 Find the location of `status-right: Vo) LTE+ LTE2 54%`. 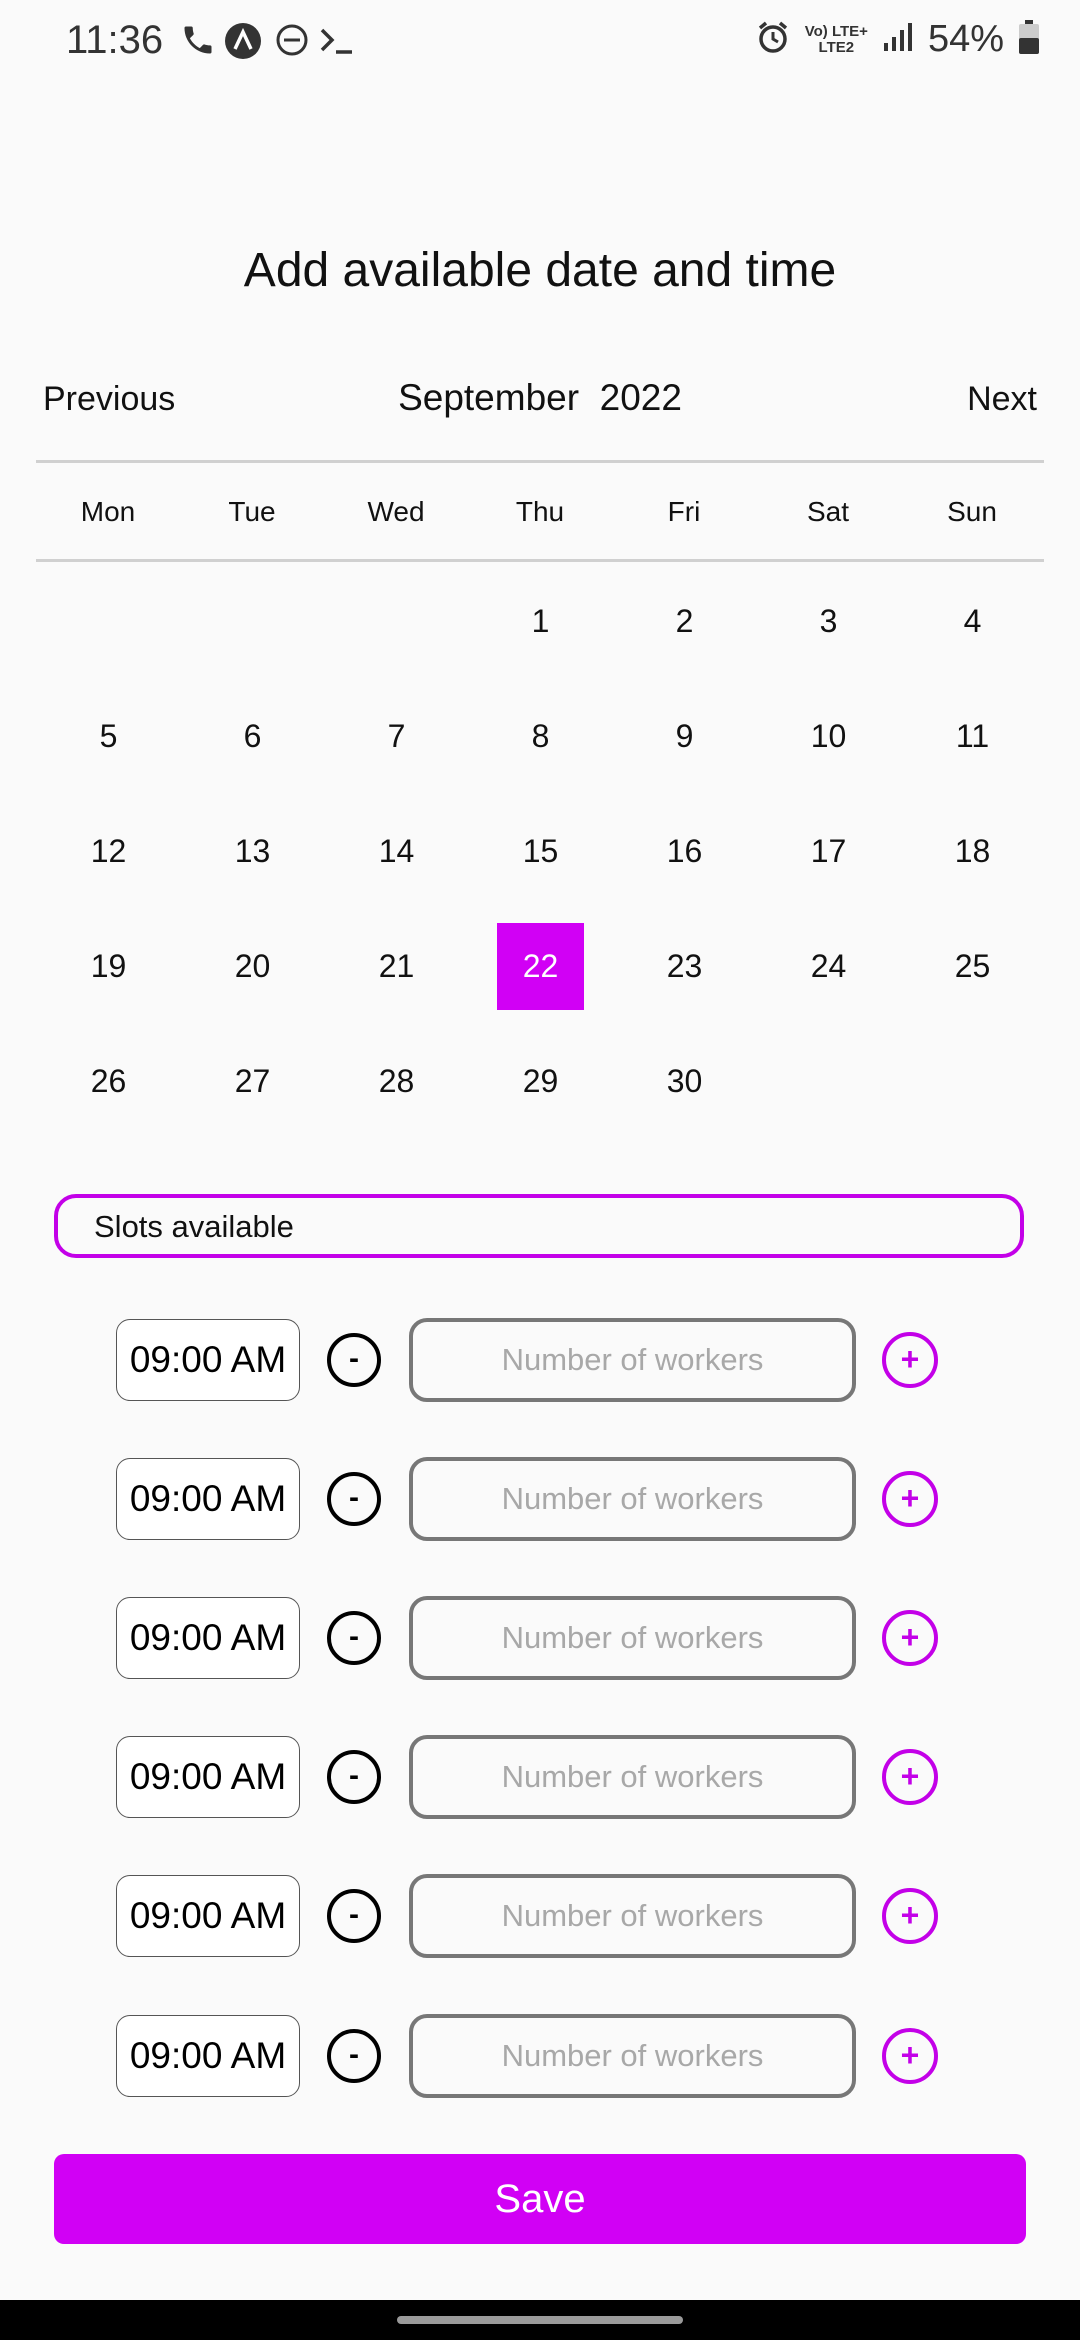

status-right: Vo) LTE+ LTE2 54% is located at coordinates (897, 39).